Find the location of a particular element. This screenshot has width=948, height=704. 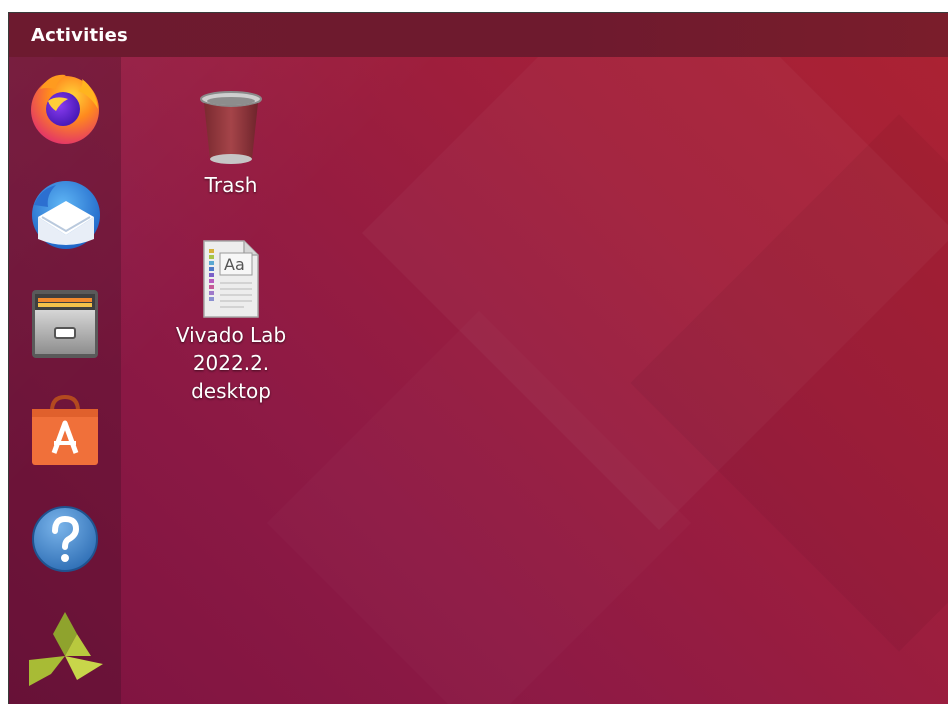

top-bar: Activities is located at coordinates (478, 35).